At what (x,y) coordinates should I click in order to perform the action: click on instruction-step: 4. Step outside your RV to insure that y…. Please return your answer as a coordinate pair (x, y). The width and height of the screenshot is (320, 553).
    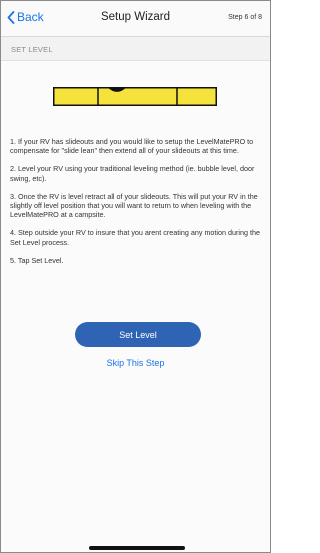
    Looking at the image, I should click on (135, 237).